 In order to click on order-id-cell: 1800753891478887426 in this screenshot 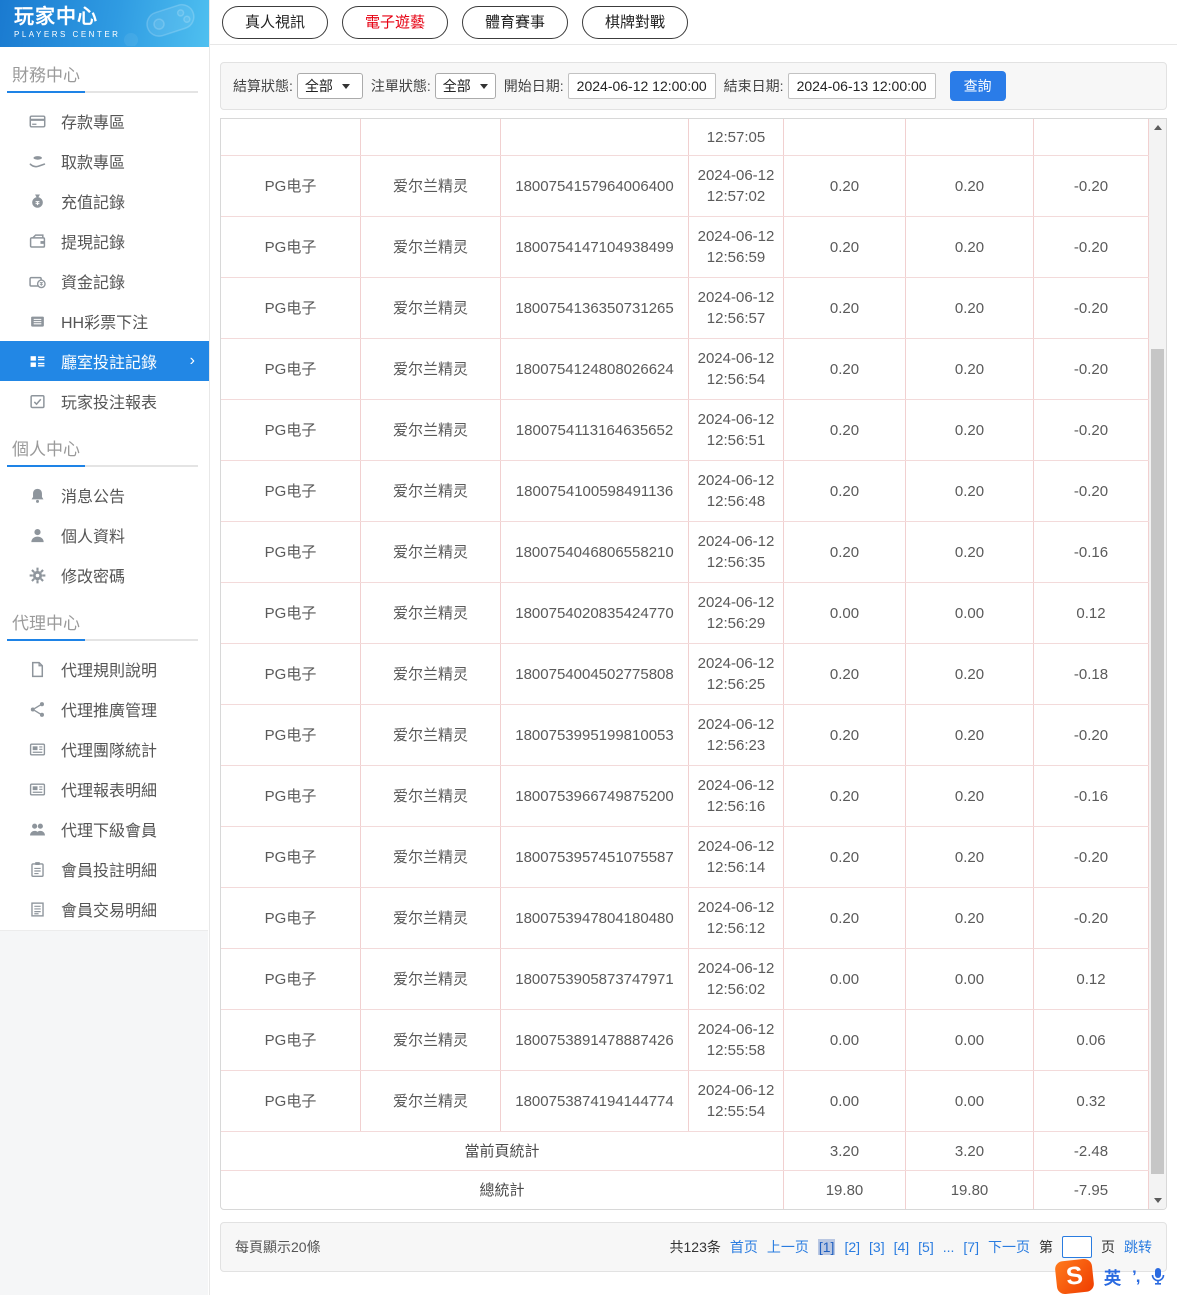, I will do `click(595, 1040)`.